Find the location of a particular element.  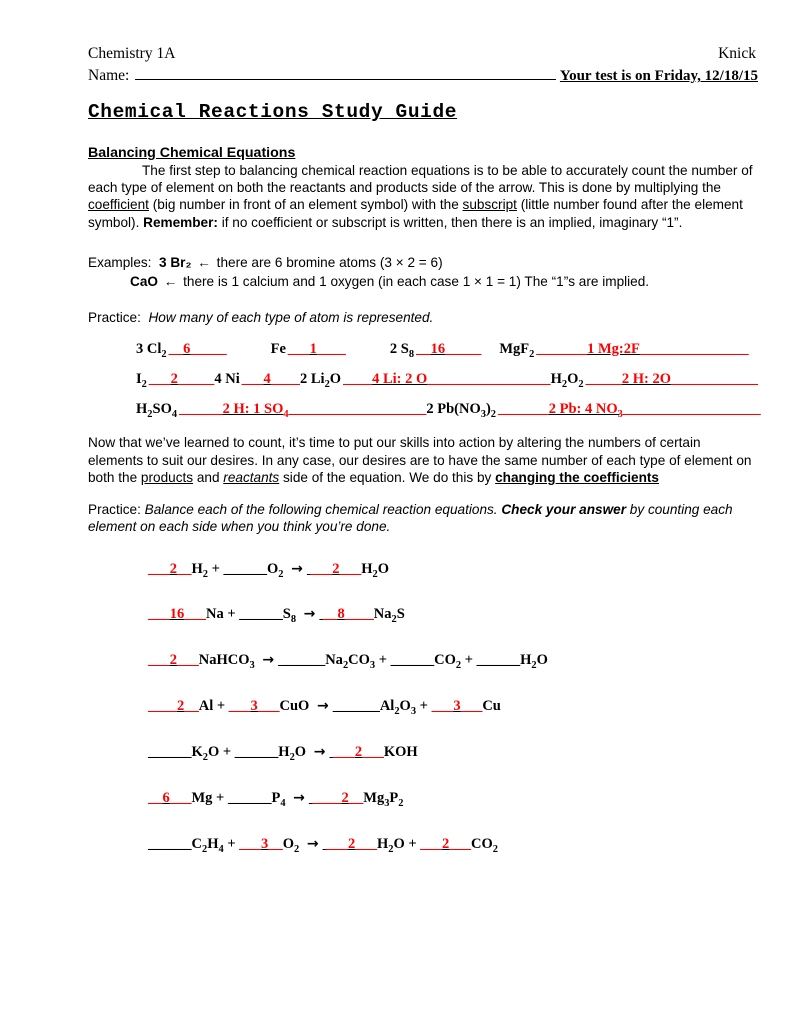

example-formula-1: 3 Br₂ is located at coordinates (175, 262).